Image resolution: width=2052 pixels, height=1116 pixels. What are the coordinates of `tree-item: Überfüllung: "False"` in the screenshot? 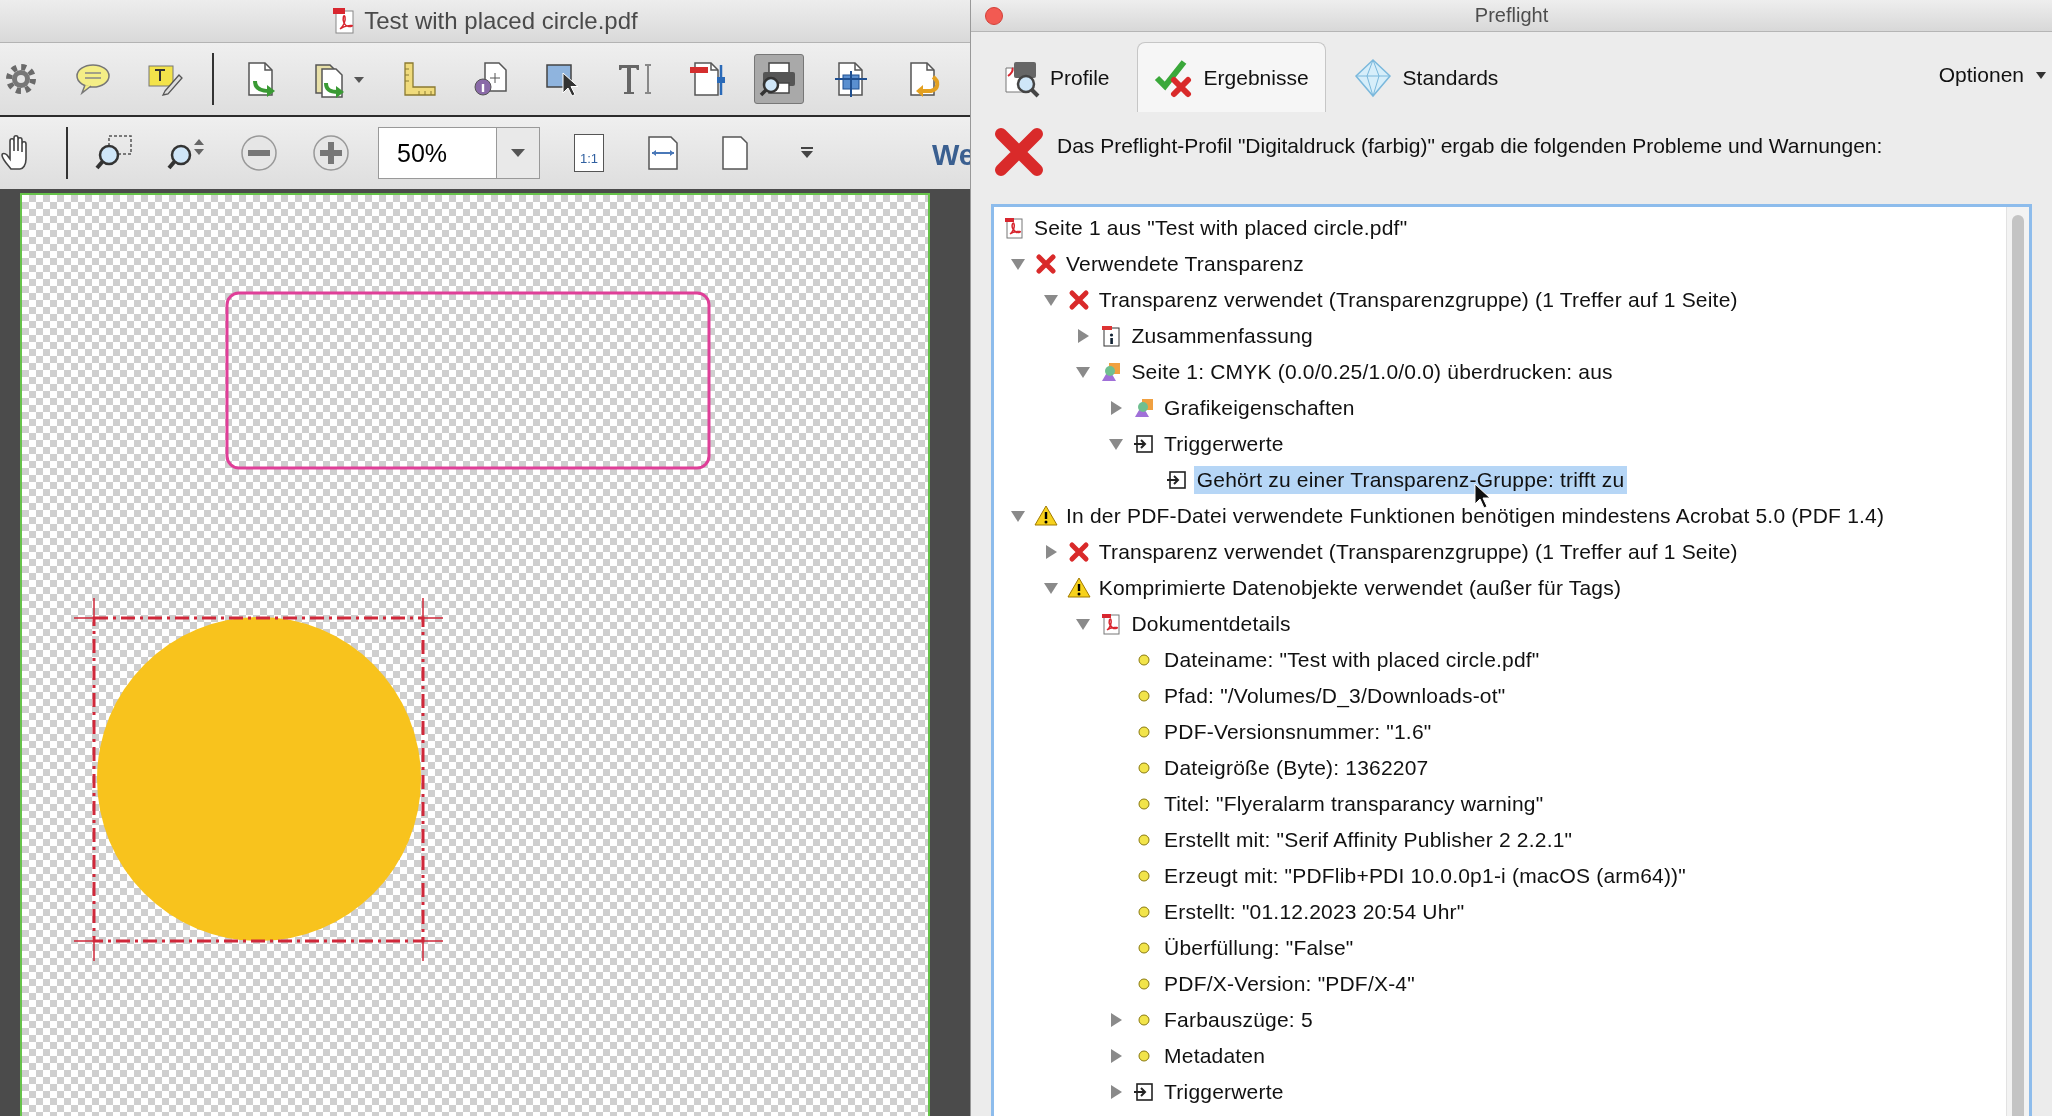 It's located at (1259, 948).